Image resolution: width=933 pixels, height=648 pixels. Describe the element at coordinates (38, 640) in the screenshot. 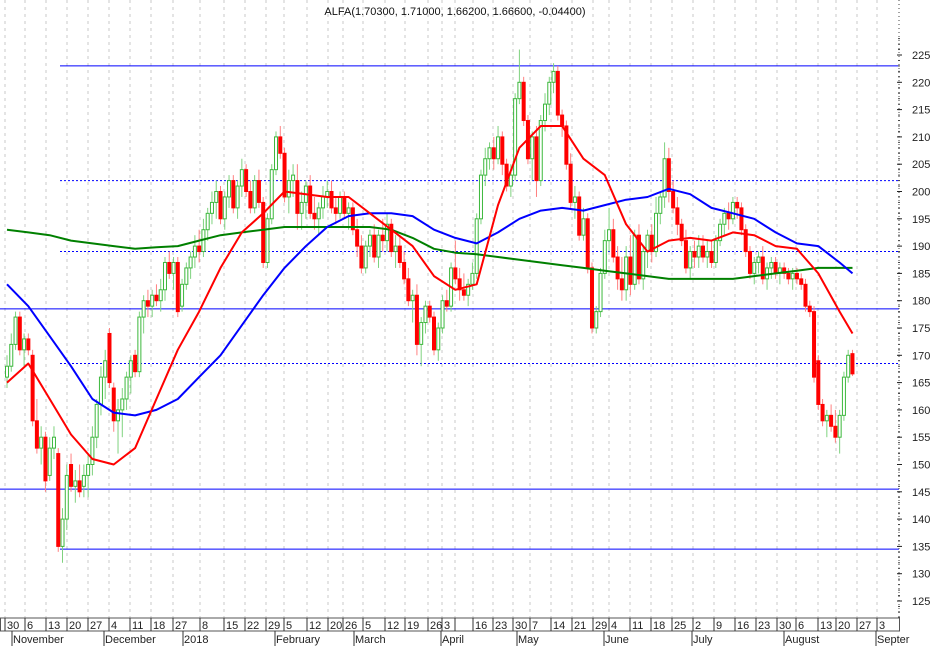

I see `x-month-label: November` at that location.